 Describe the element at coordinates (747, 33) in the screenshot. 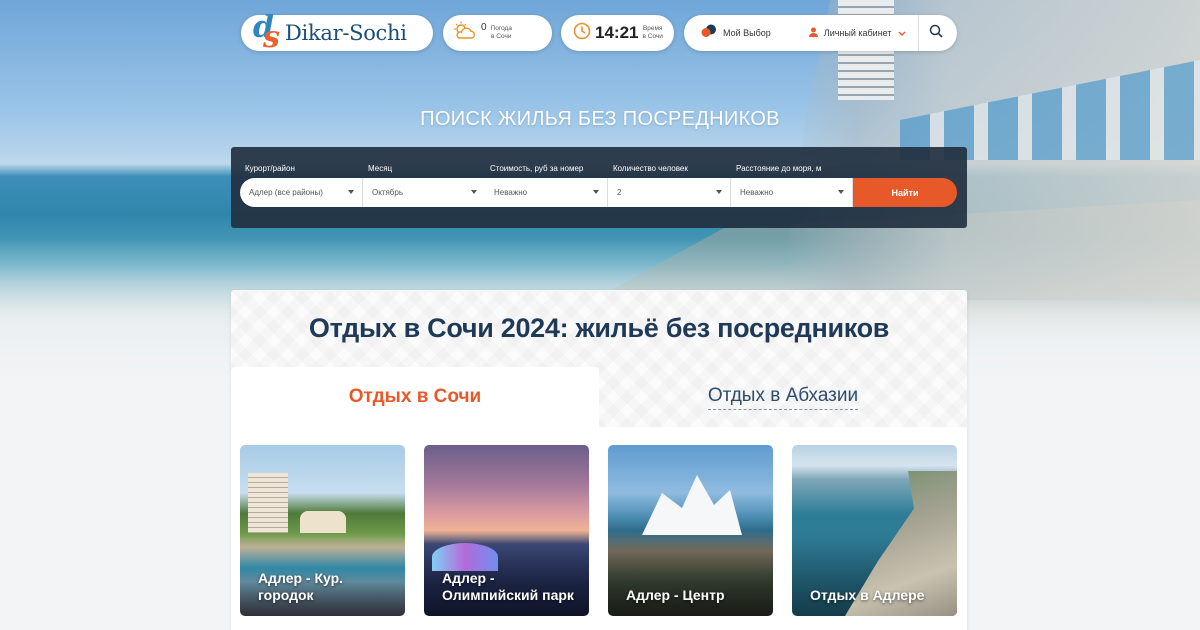

I see `my-choice-link: Мой Выбор` at that location.